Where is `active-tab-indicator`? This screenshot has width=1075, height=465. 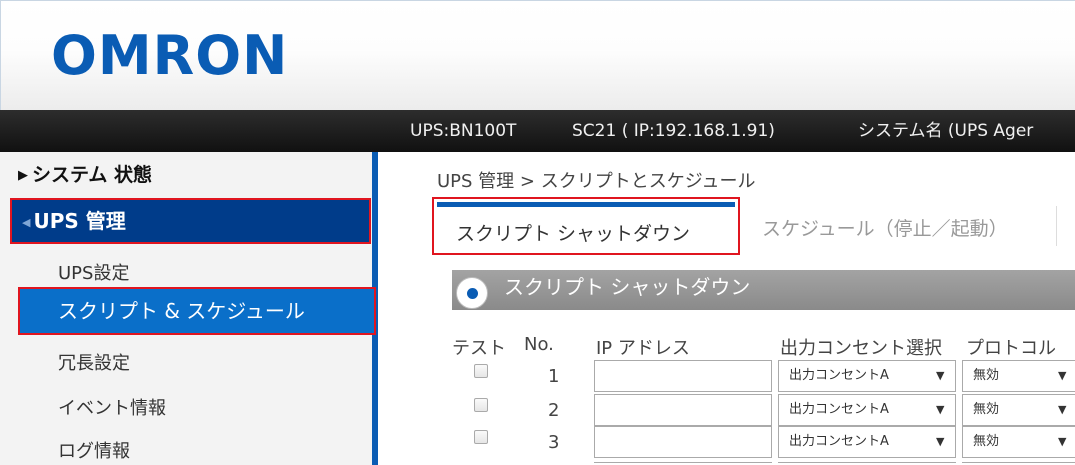 active-tab-indicator is located at coordinates (586, 204).